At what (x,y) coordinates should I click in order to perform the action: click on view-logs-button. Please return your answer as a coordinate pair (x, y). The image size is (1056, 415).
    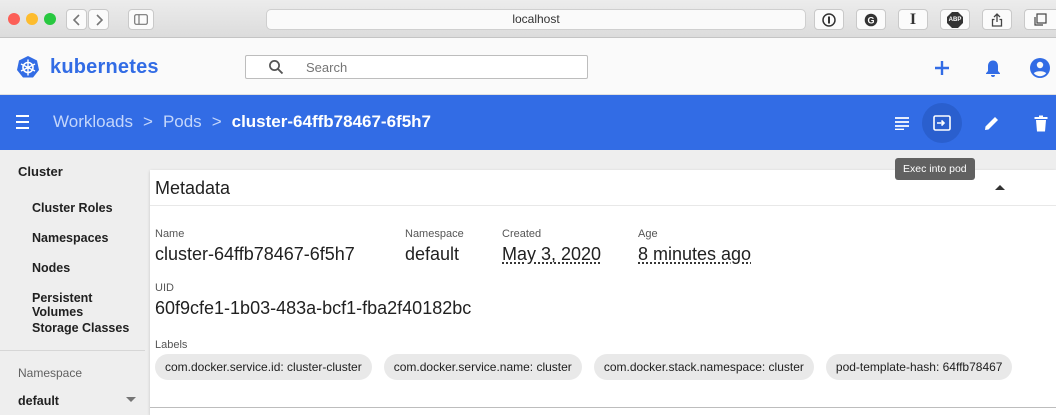
    Looking at the image, I should click on (902, 123).